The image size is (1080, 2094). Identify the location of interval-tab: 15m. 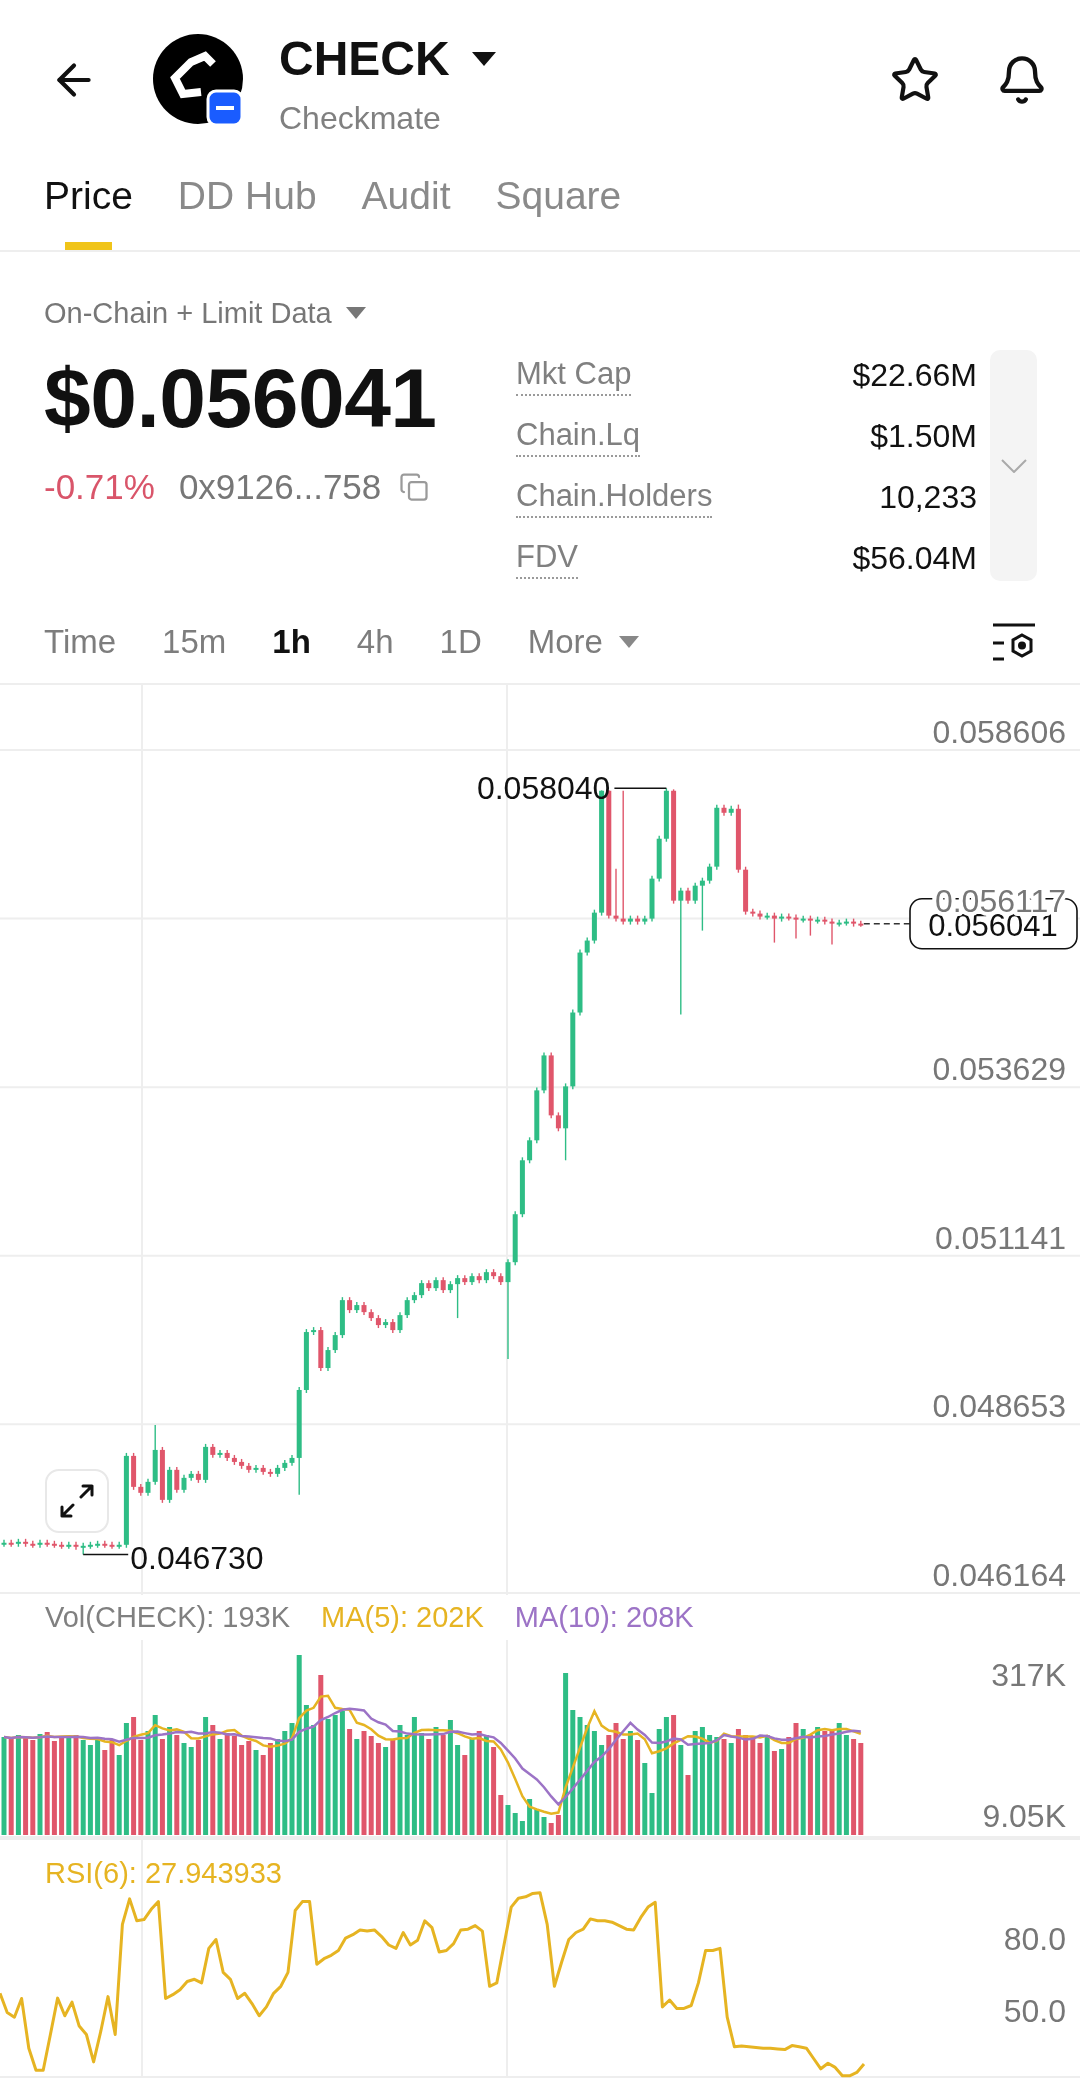
(194, 641).